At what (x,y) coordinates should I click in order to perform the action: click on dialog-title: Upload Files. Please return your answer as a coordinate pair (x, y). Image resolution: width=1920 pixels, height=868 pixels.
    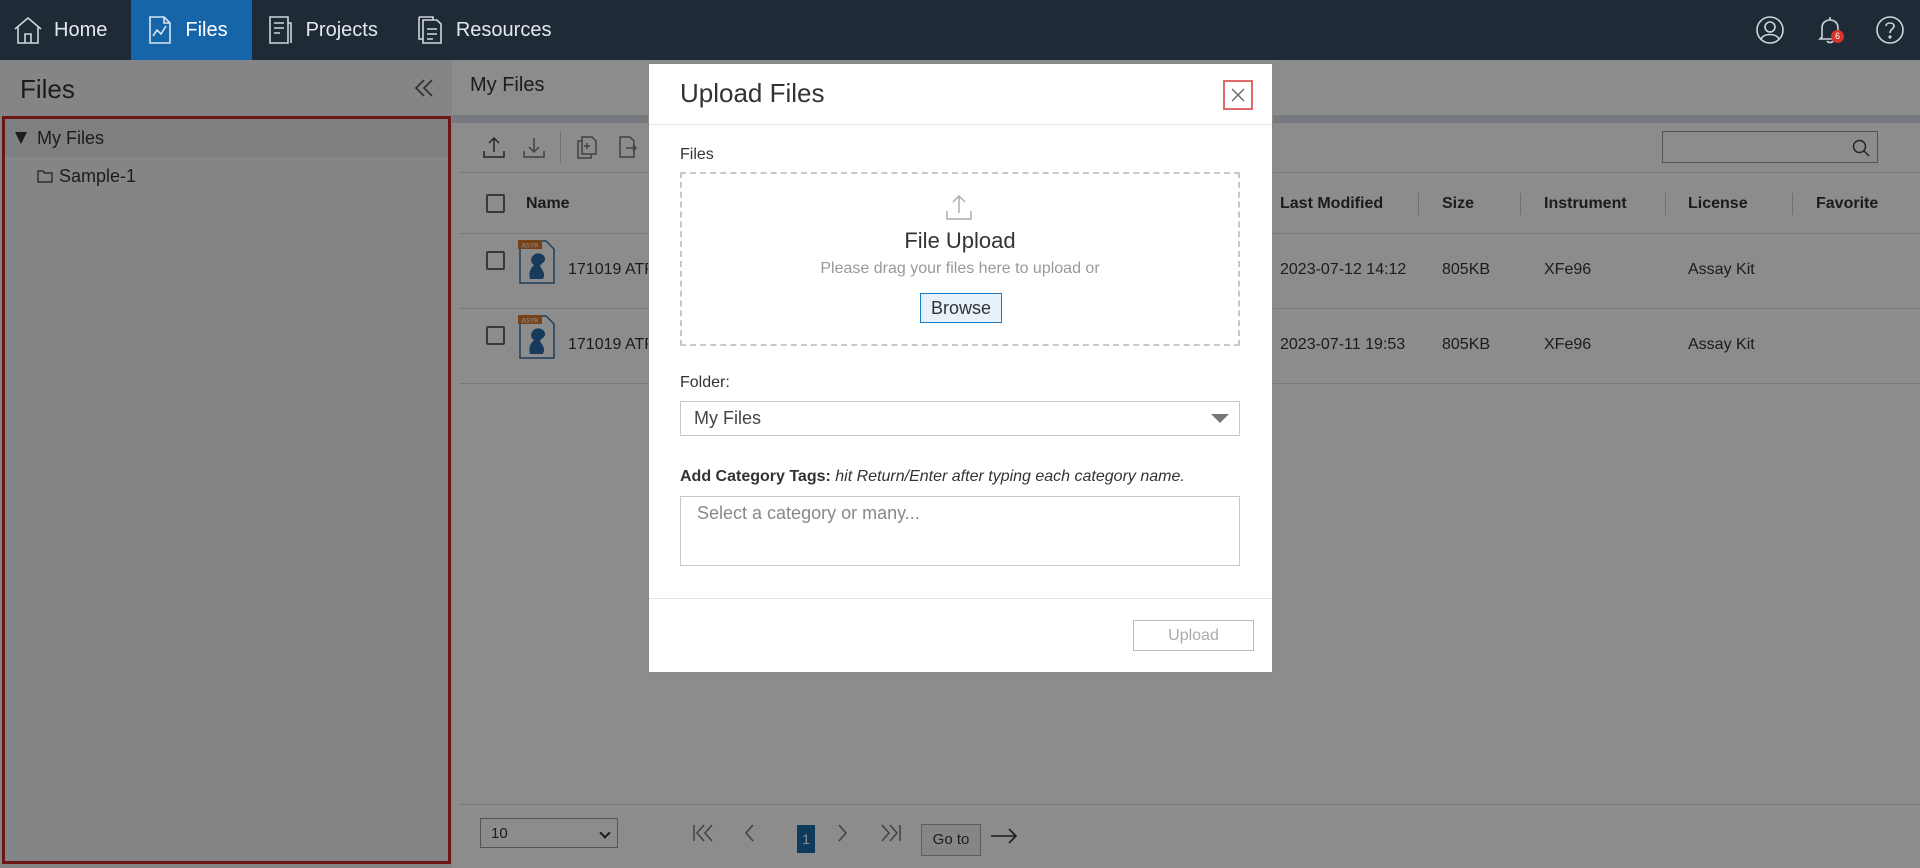
    Looking at the image, I should click on (752, 93).